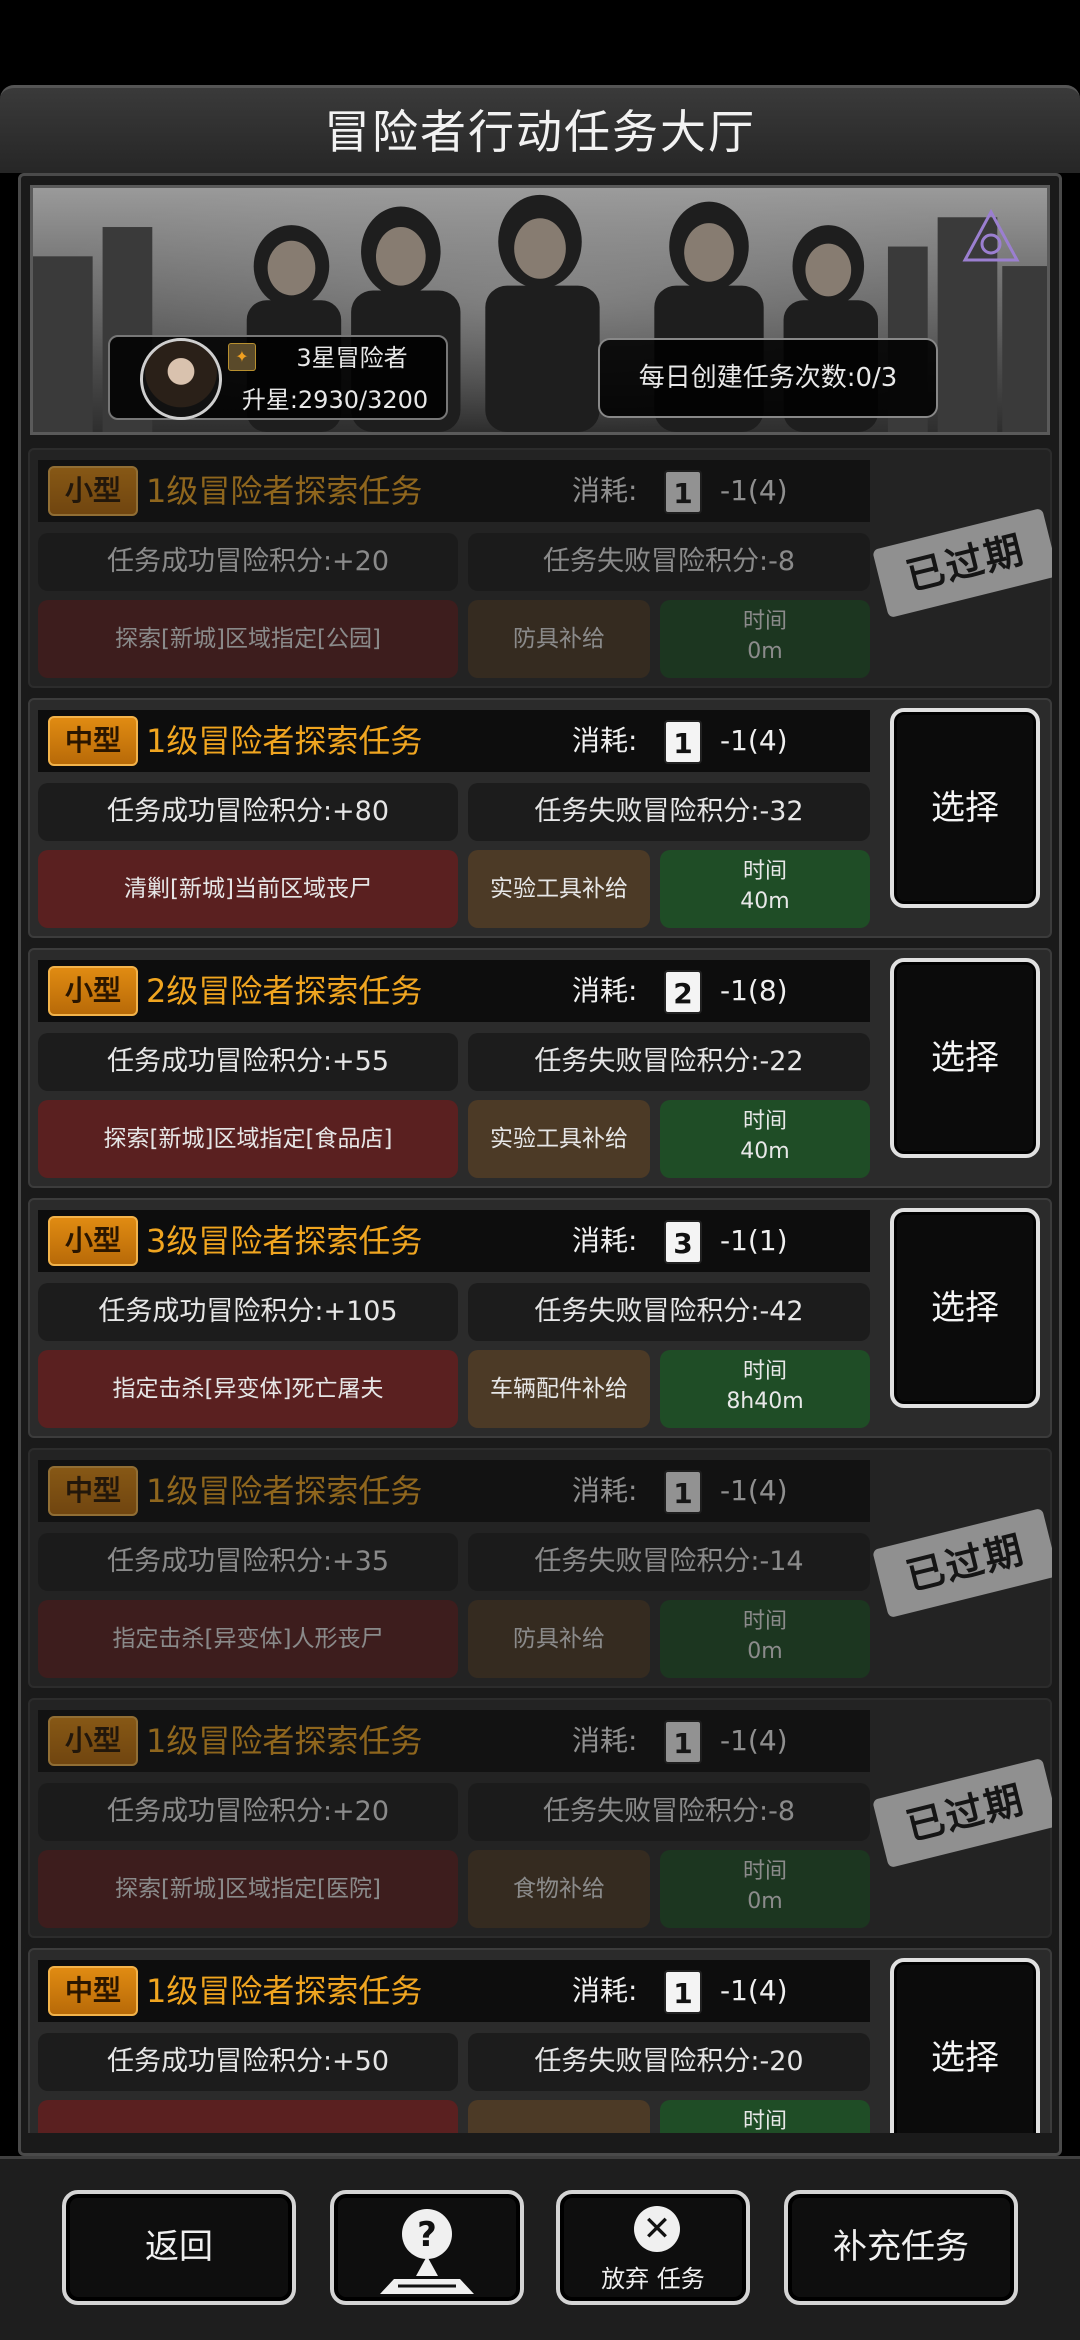 Image resolution: width=1080 pixels, height=2340 pixels. I want to click on rank-star-icon: ✦, so click(242, 357).